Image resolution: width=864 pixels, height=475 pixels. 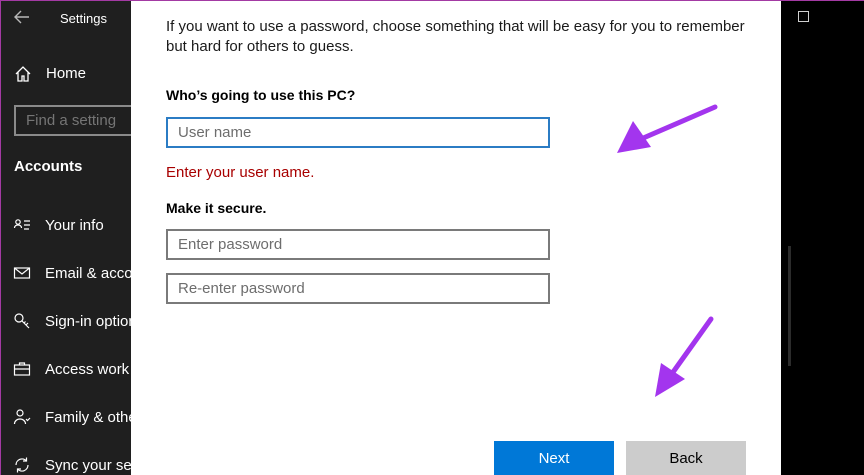 I want to click on title-bar: Settings, so click(x=66, y=18).